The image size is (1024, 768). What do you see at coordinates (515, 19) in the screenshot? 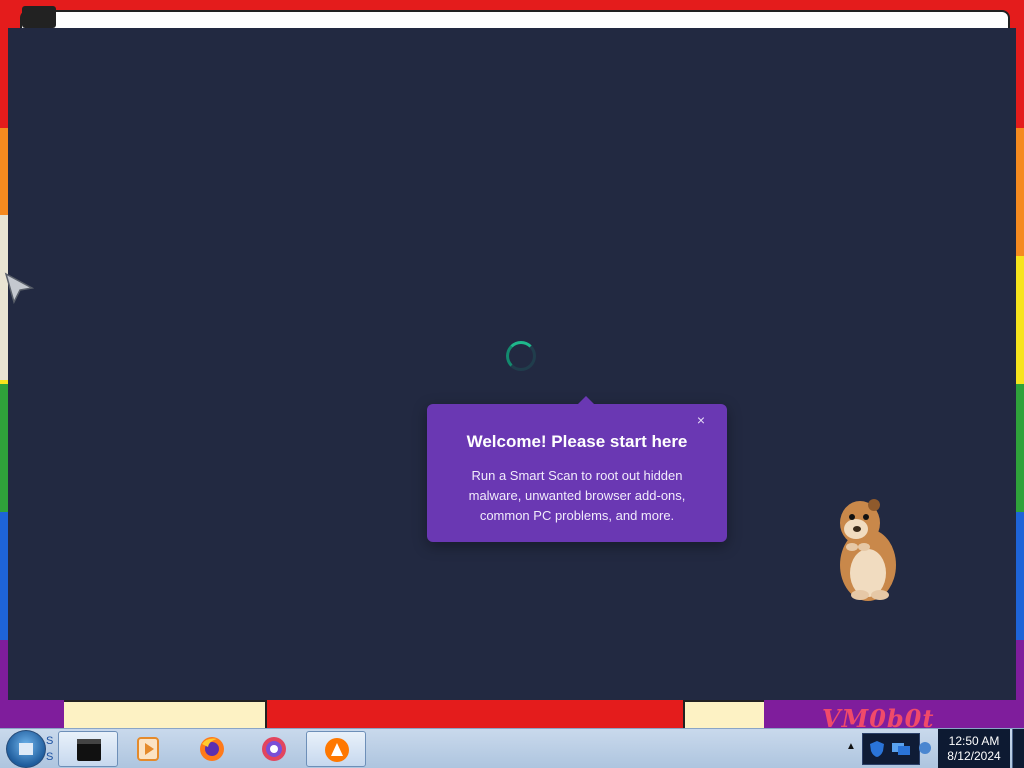
I see `wallpaper-drawing` at bounding box center [515, 19].